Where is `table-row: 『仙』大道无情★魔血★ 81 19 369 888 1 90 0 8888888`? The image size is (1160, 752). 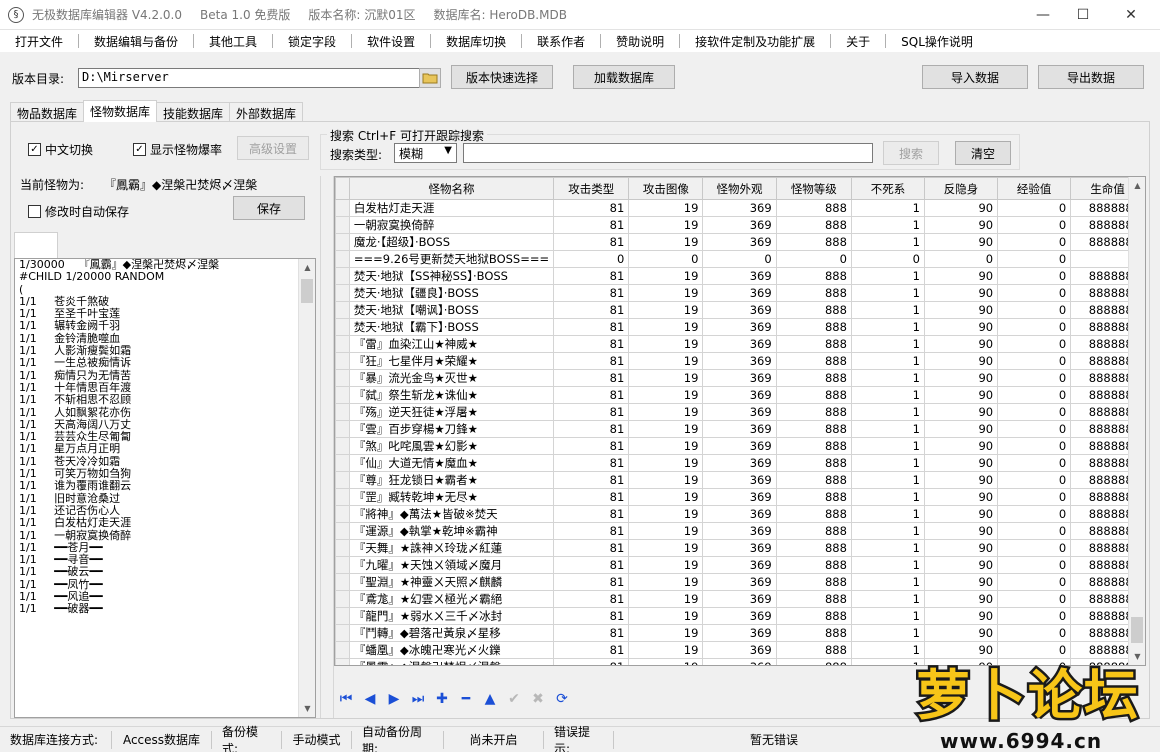
table-row: 『仙』大道无情★魔血★ 81 19 369 888 1 90 0 8888888 is located at coordinates (740, 463).